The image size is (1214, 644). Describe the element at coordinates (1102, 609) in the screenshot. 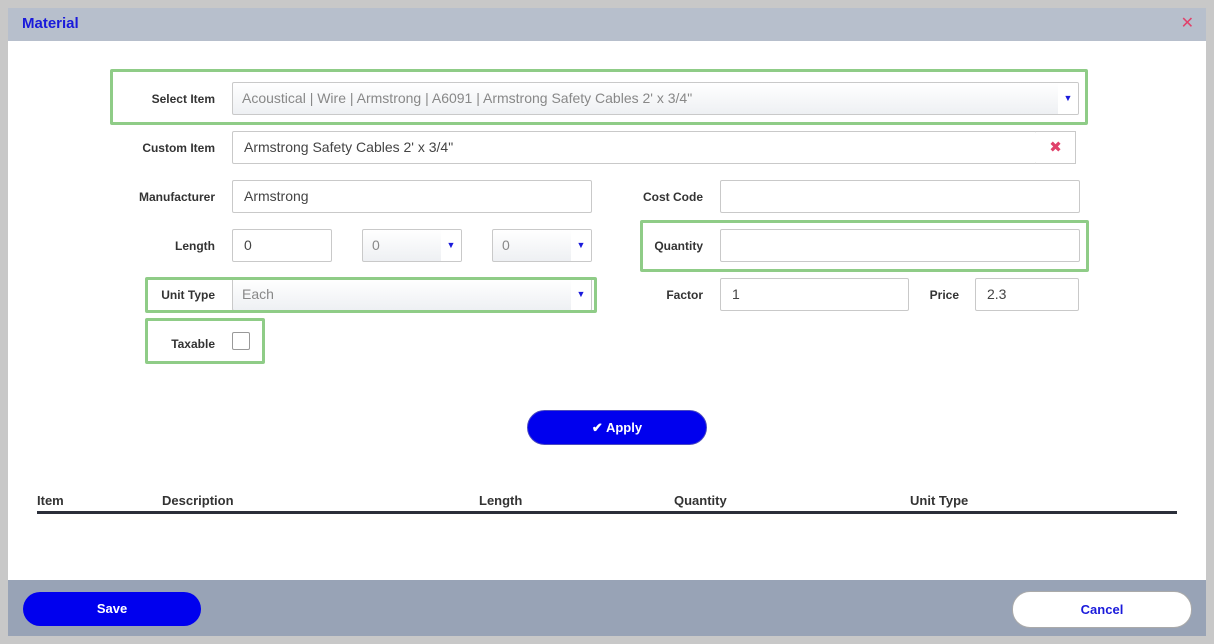

I see `cancel-button: Cancel` at that location.